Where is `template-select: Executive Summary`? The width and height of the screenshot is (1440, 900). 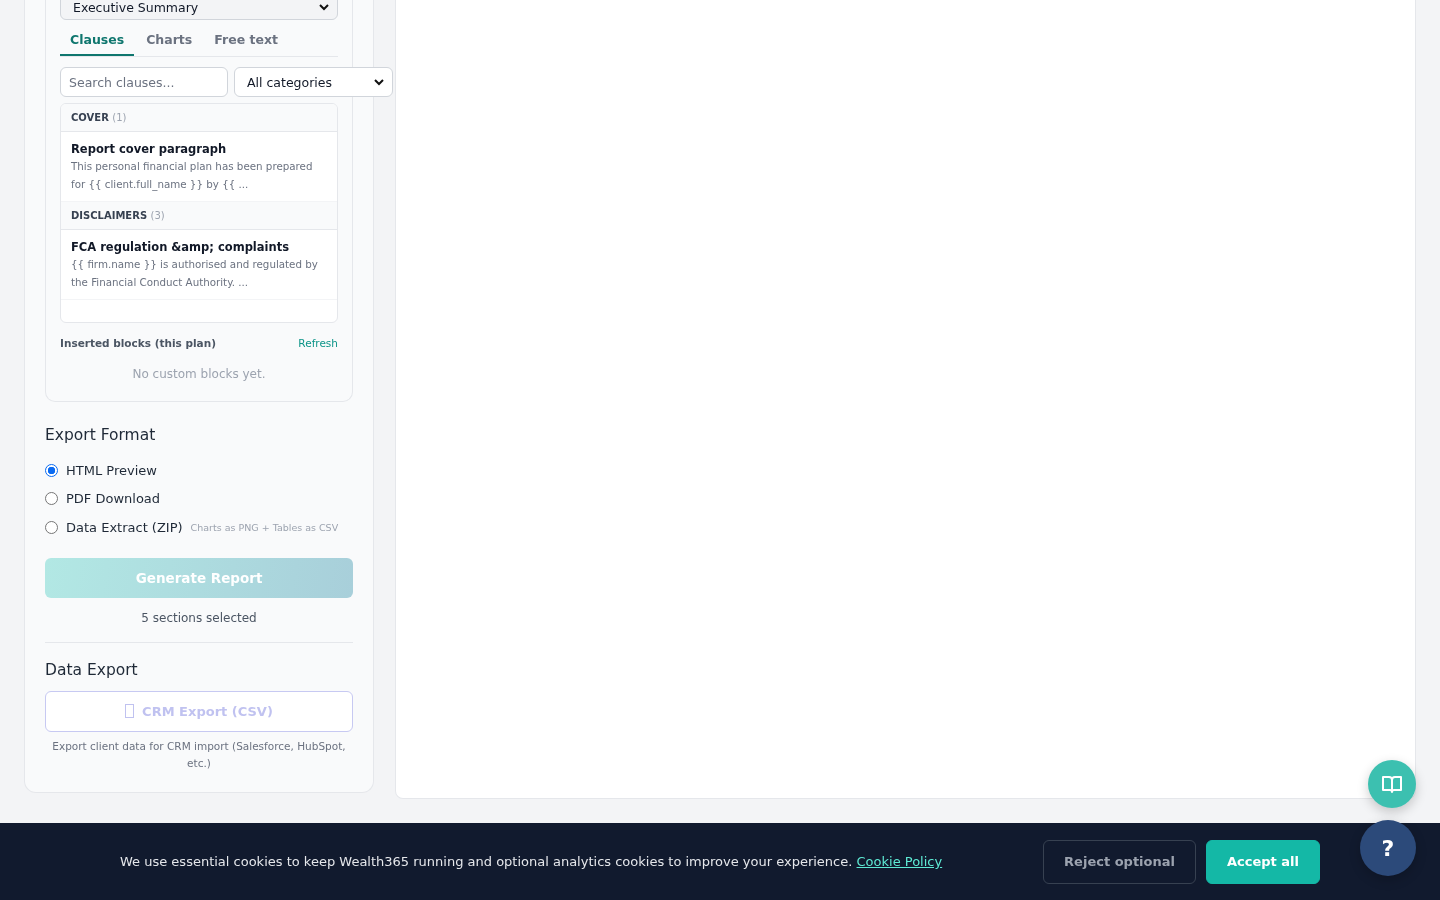 template-select: Executive Summary is located at coordinates (199, 10).